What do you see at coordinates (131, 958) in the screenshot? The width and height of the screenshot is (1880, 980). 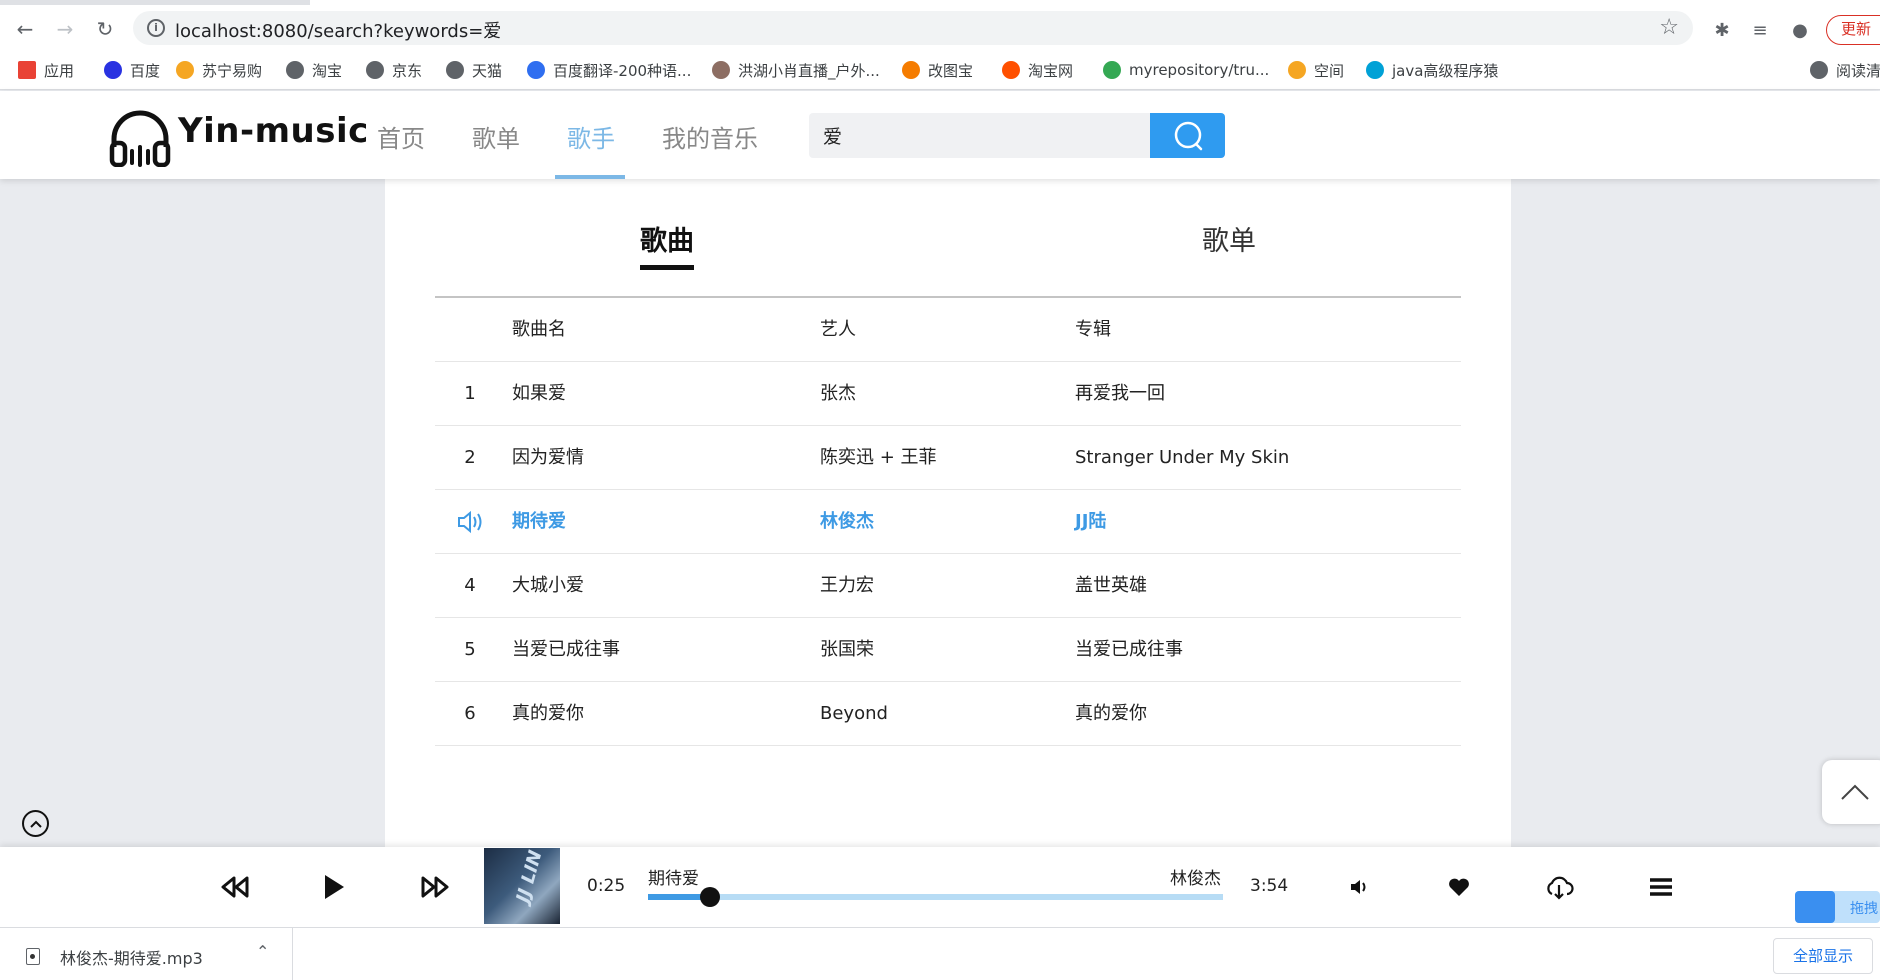 I see `download-file-name: 林俊杰-期待爱.mp3` at bounding box center [131, 958].